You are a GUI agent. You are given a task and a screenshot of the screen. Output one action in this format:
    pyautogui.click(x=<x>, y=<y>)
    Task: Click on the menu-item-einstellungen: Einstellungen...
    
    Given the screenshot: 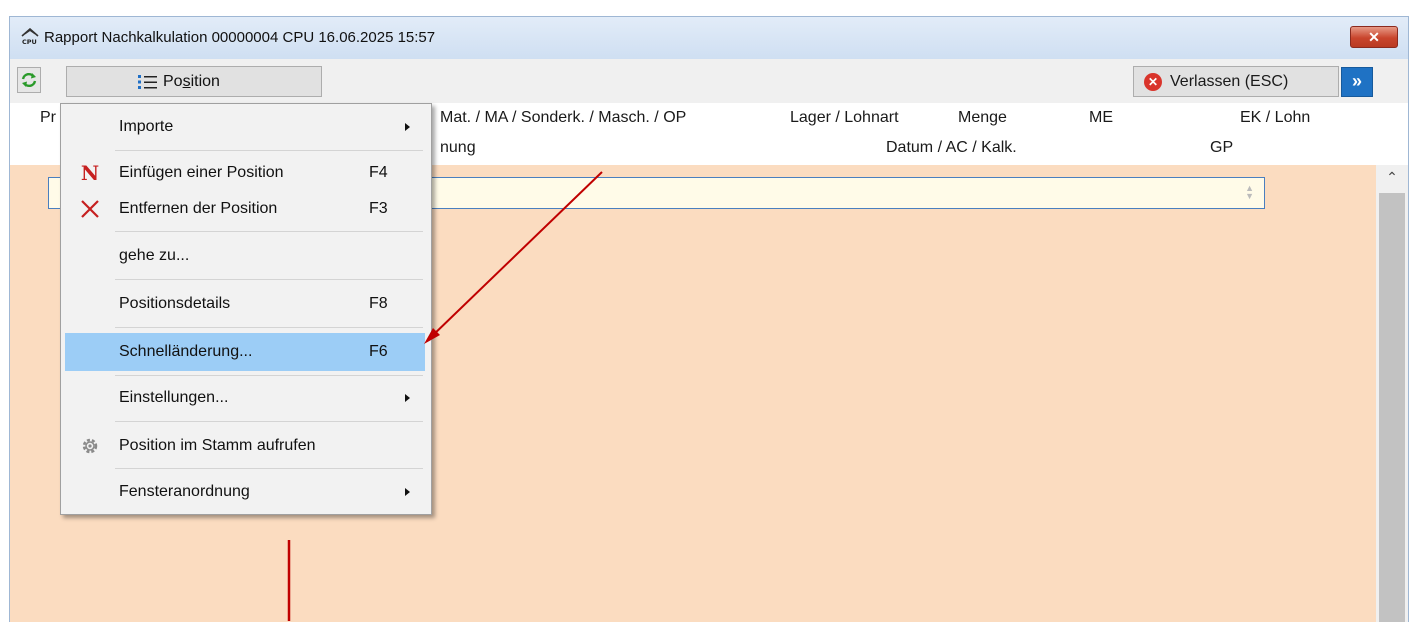 What is the action you would take?
    pyautogui.click(x=245, y=398)
    